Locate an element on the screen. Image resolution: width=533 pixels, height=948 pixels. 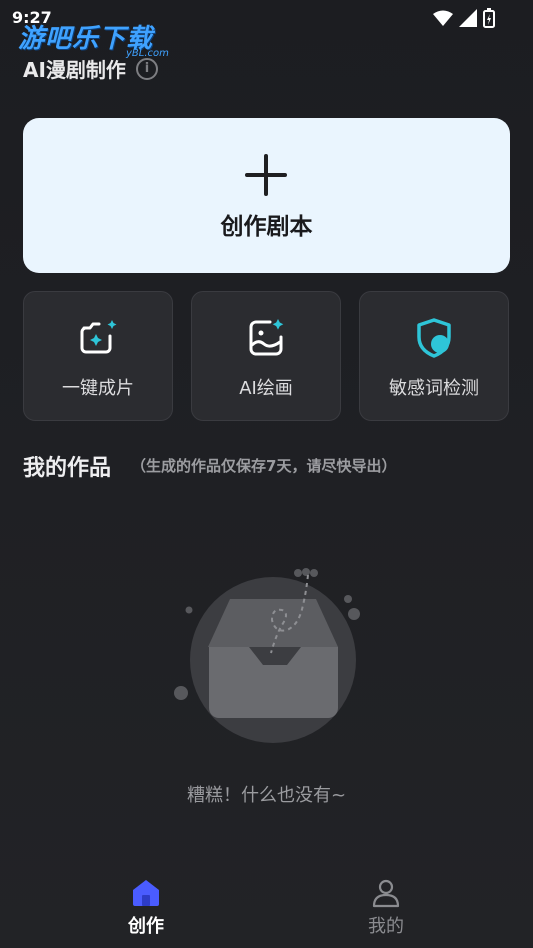
camera-sparkle-icon is located at coordinates (98, 337).